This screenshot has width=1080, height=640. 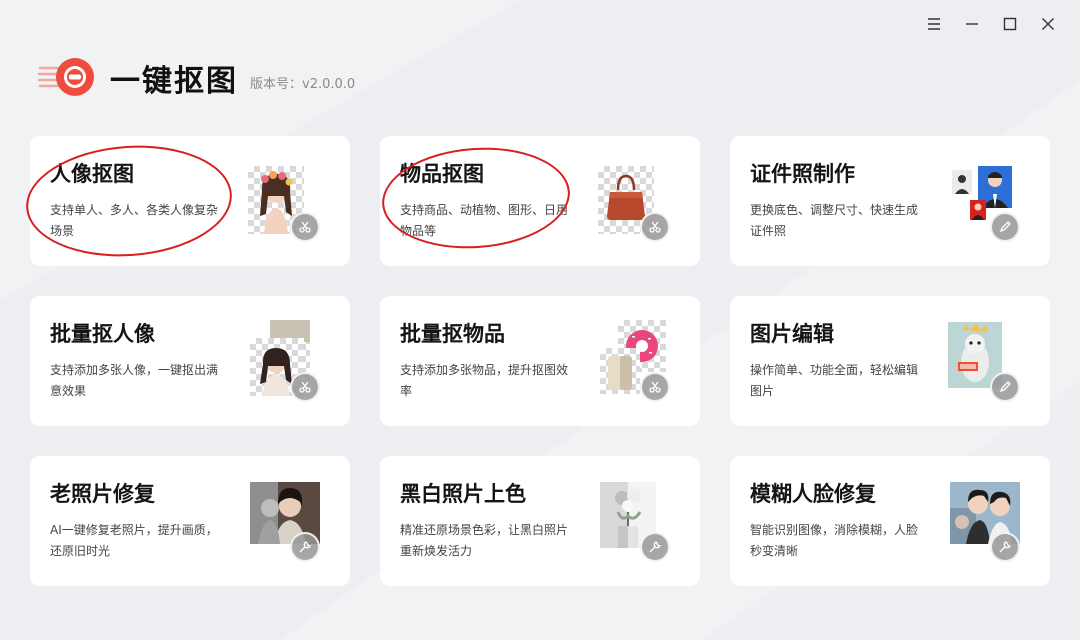 What do you see at coordinates (190, 361) in the screenshot?
I see `card-batch-portraits: 批量抠人像 支持添加多张人像，一键抠出满意效果` at bounding box center [190, 361].